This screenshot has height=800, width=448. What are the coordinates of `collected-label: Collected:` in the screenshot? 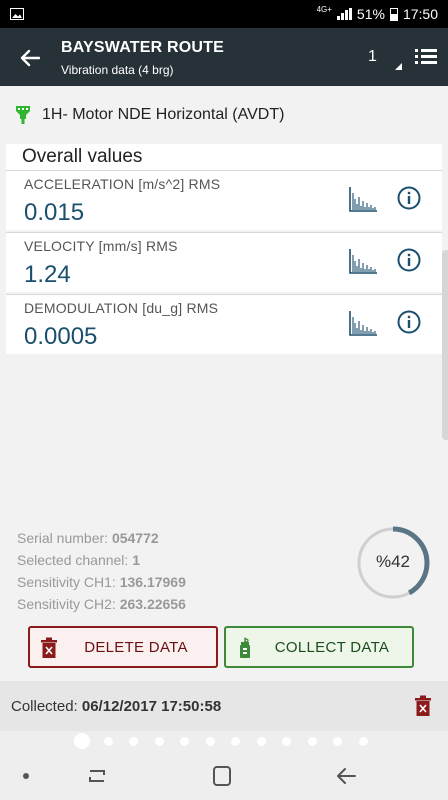 It's located at (44, 706).